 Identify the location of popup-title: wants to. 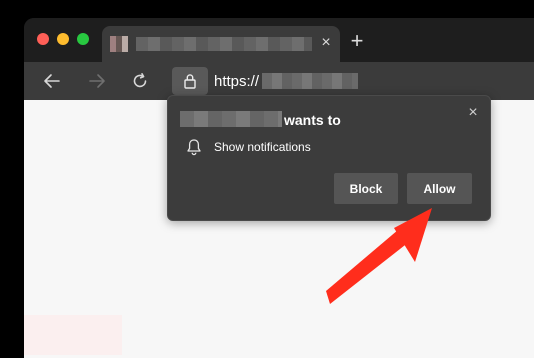
(312, 120).